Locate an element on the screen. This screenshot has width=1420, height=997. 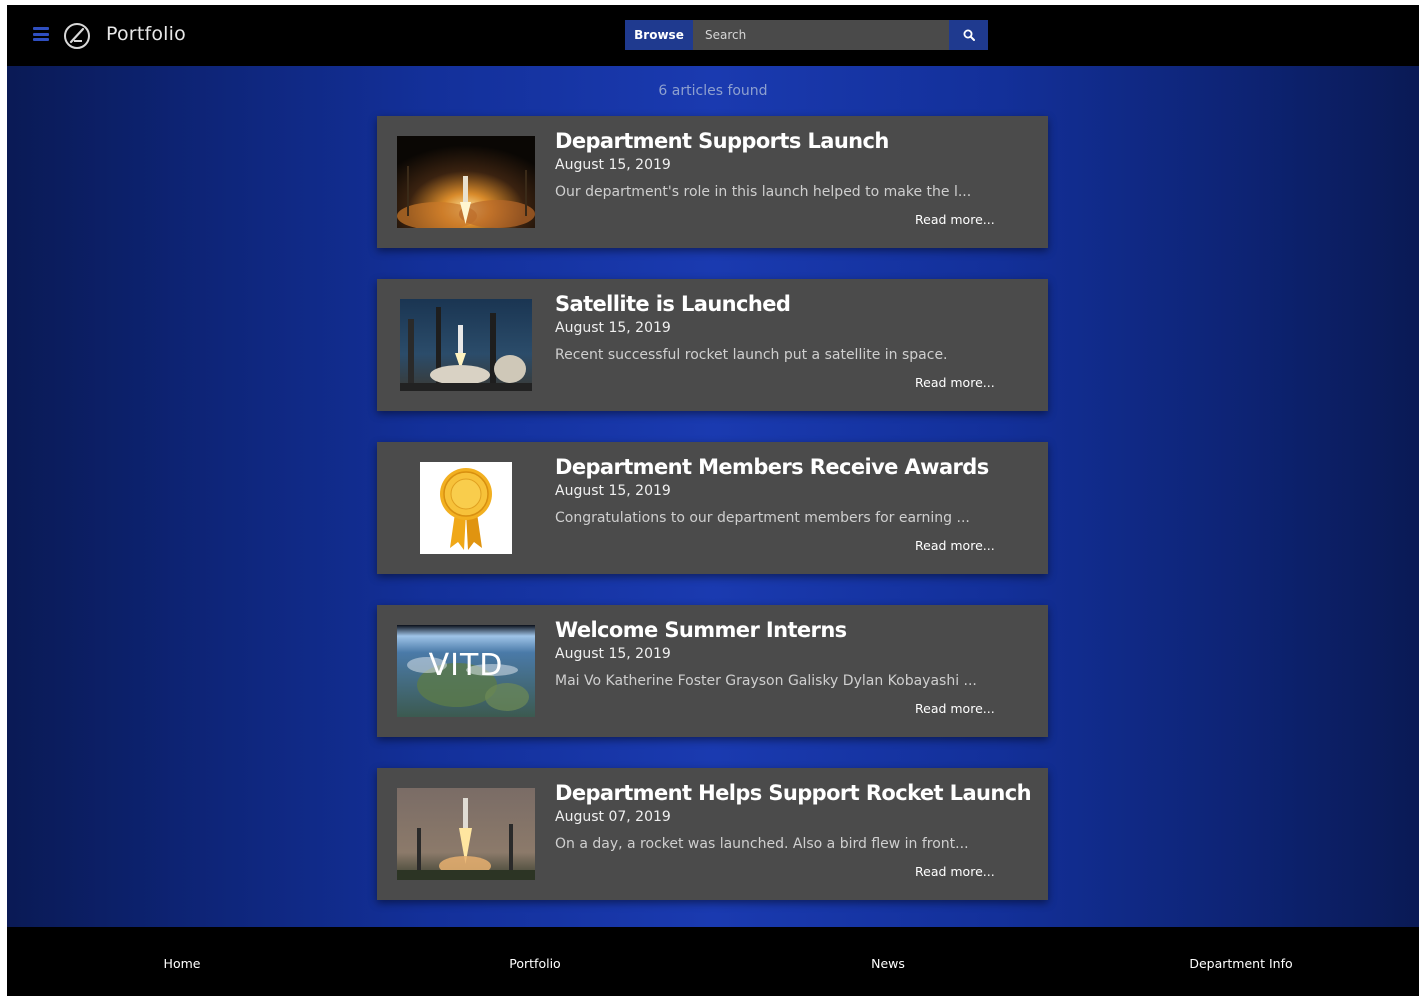
thumbnail-logo-text: VITD is located at coordinates (466, 665).